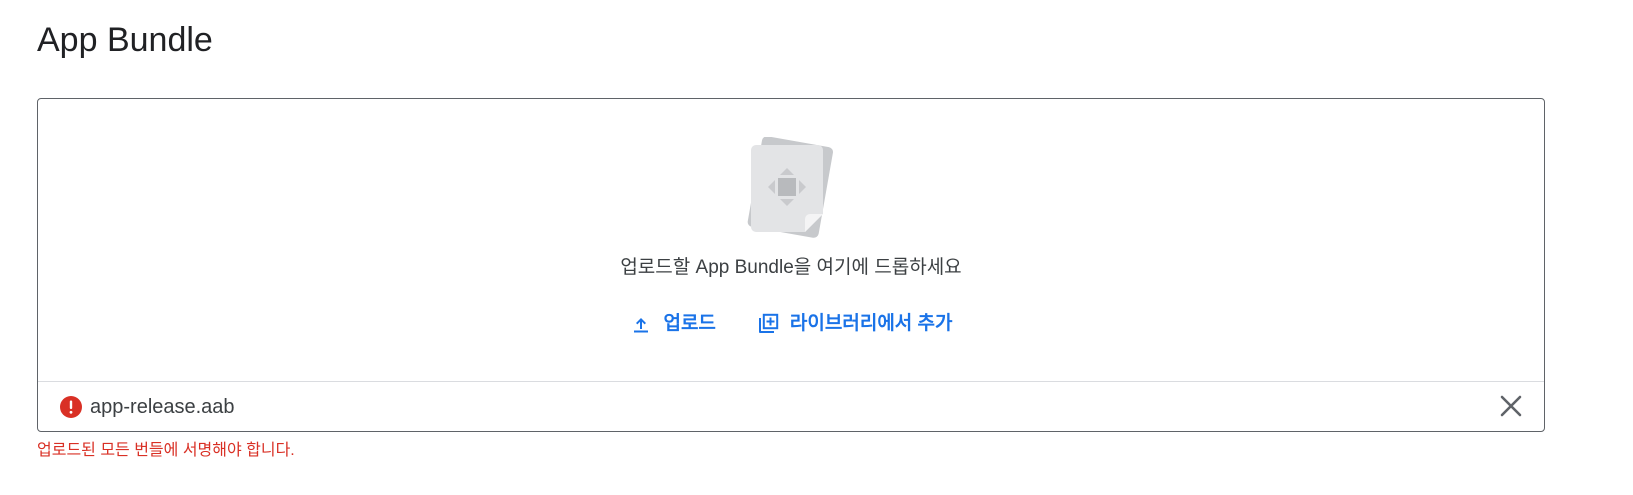 This screenshot has width=1633, height=495. What do you see at coordinates (71, 407) in the screenshot?
I see `error-icon` at bounding box center [71, 407].